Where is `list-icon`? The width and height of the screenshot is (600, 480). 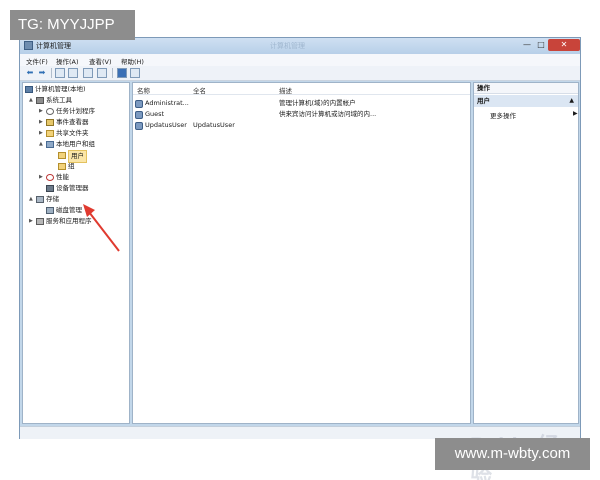 list-icon is located at coordinates (73, 73).